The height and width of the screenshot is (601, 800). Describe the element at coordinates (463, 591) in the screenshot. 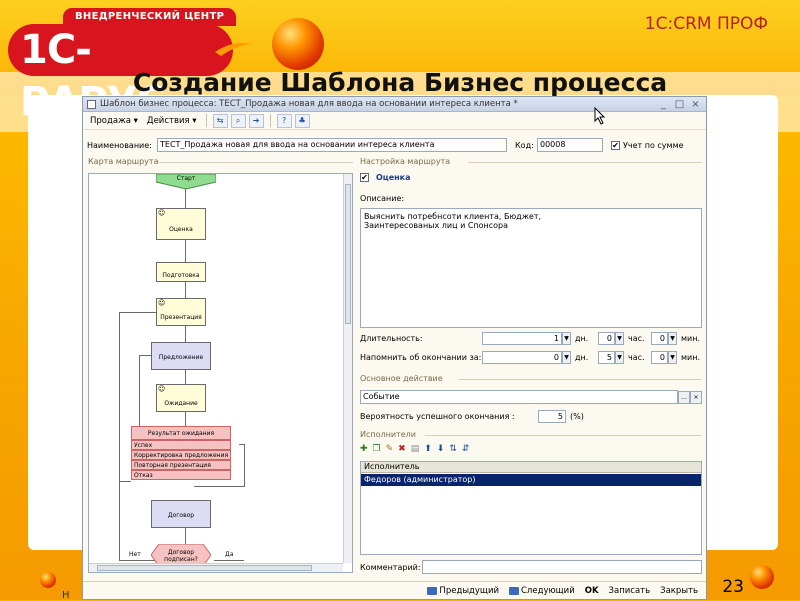

I see `prev-button: Предыдущий` at that location.